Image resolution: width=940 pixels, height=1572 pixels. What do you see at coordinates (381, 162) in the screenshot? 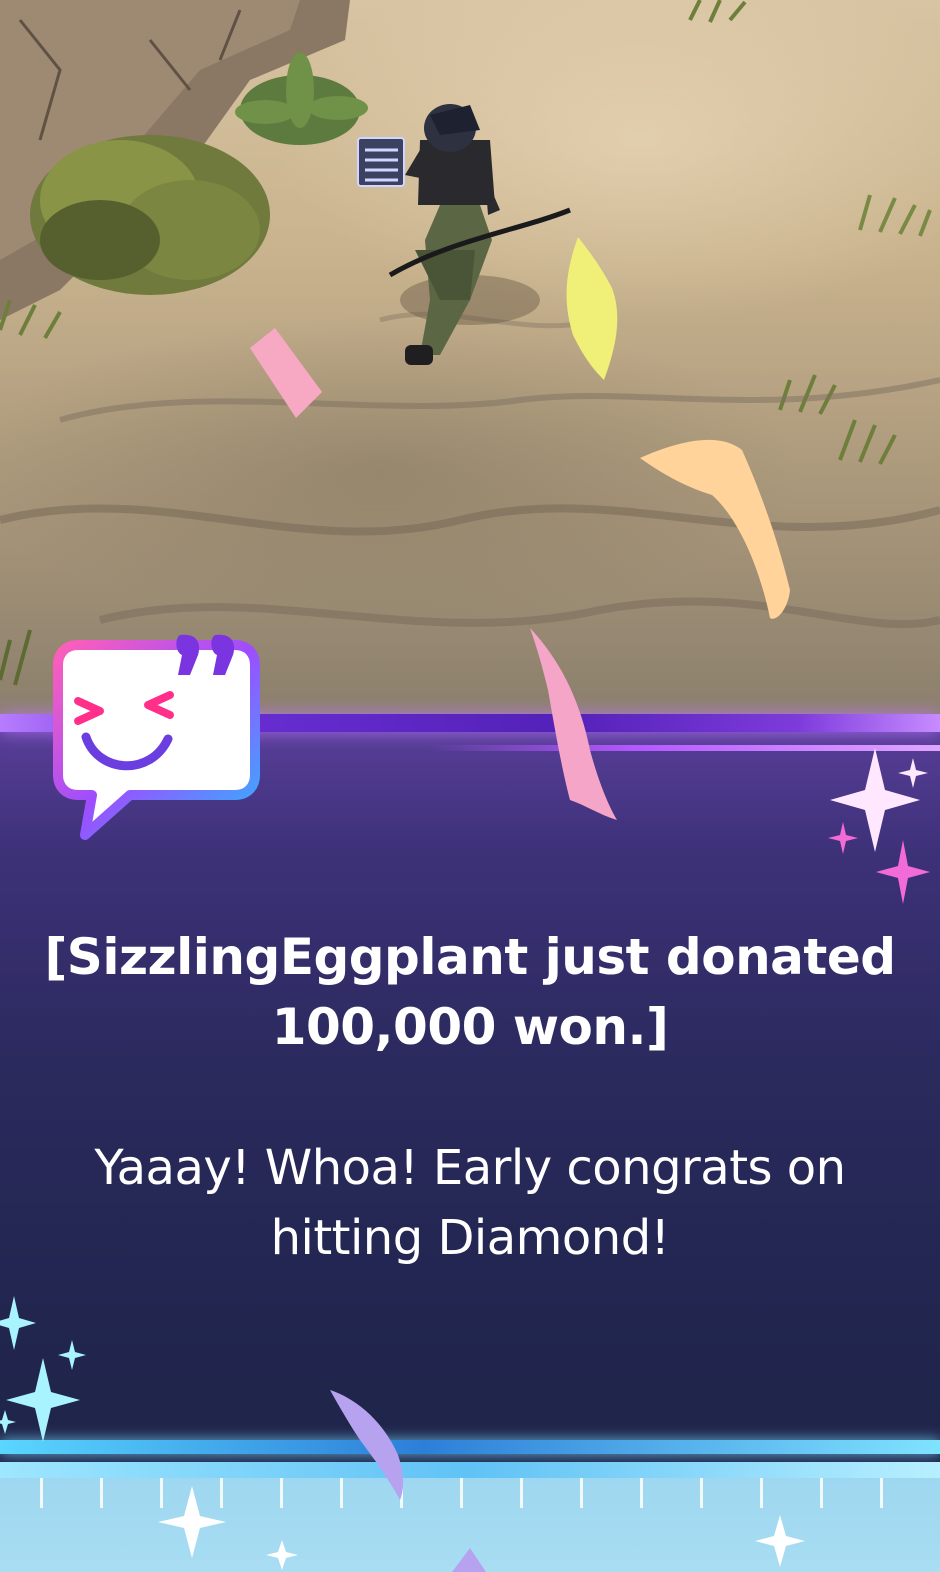
I see `status-window` at bounding box center [381, 162].